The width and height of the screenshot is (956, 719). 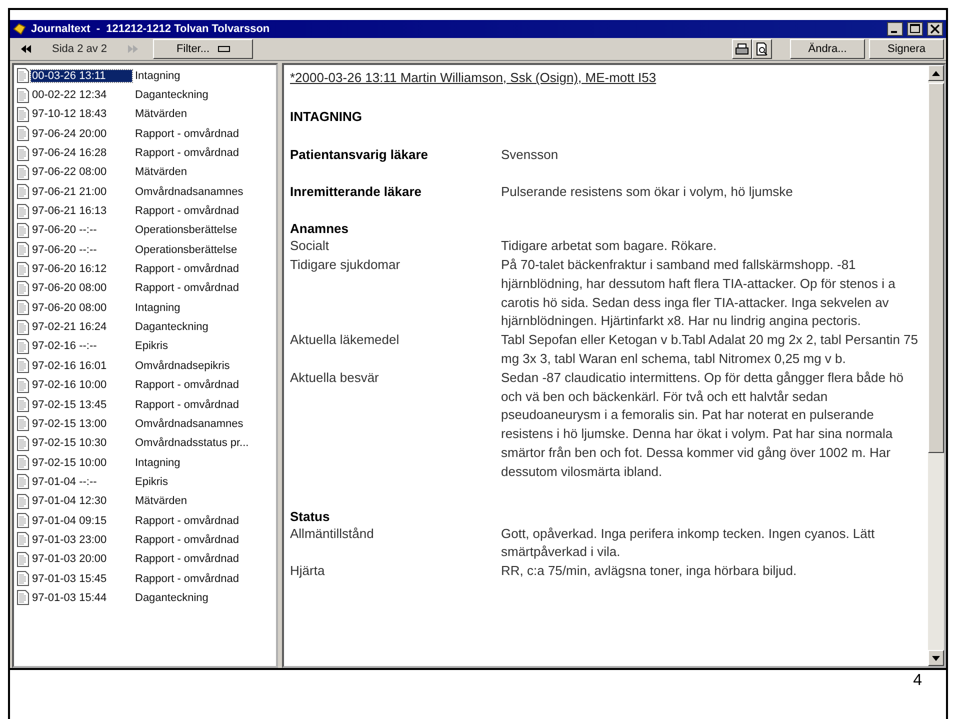 I want to click on document-title: INTAGNING, so click(x=326, y=117).